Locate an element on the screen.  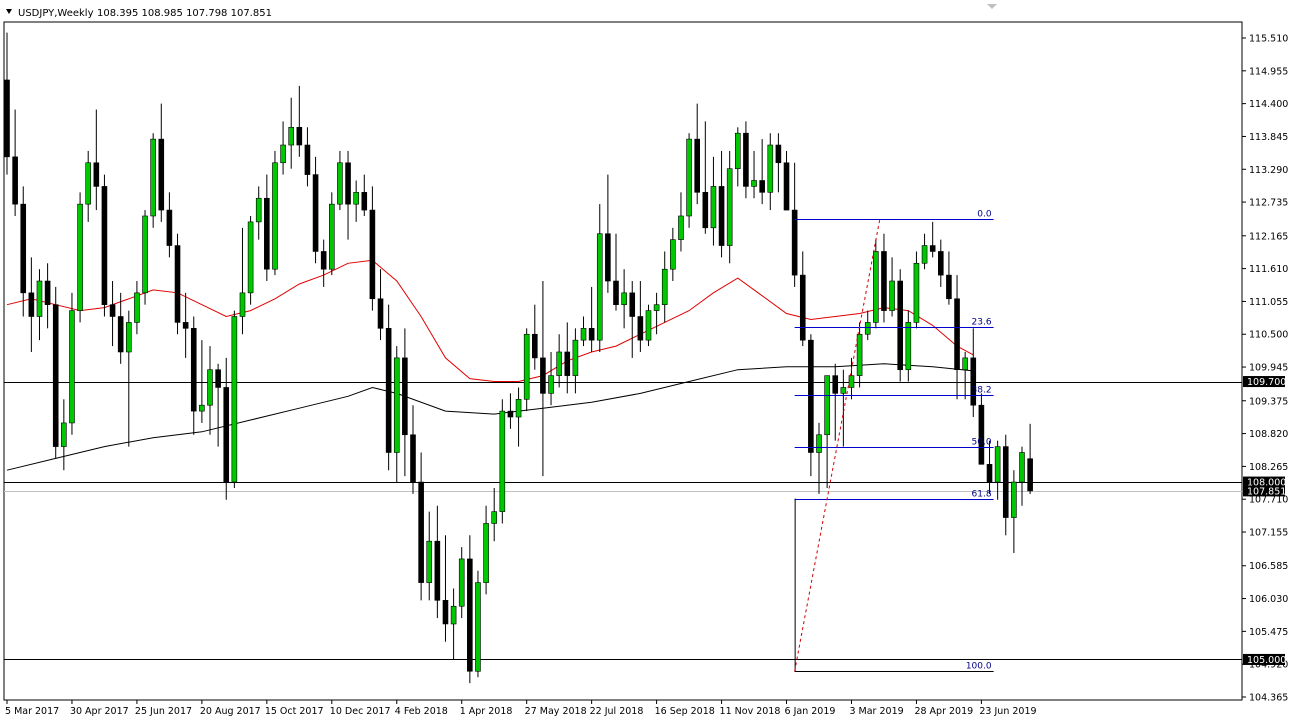
y-tick-label: 114.400 is located at coordinates (1268, 104).